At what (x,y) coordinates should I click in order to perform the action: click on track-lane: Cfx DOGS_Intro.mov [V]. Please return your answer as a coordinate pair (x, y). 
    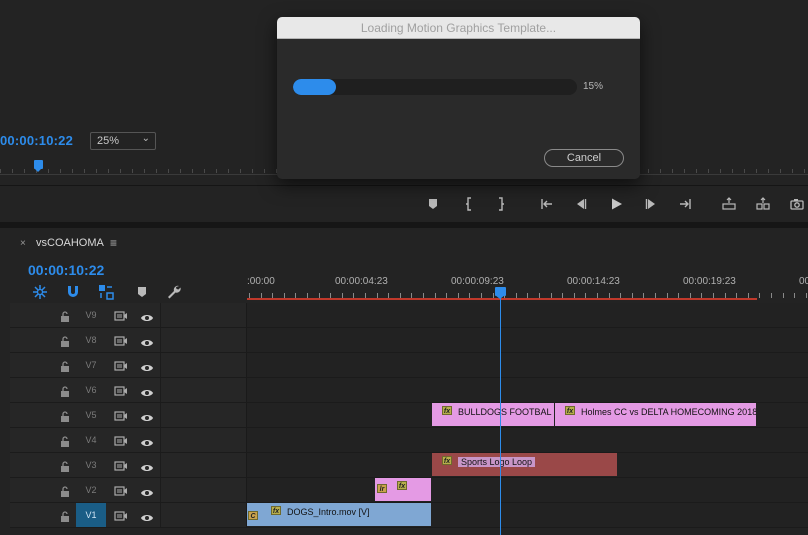
    Looking at the image, I should click on (527, 515).